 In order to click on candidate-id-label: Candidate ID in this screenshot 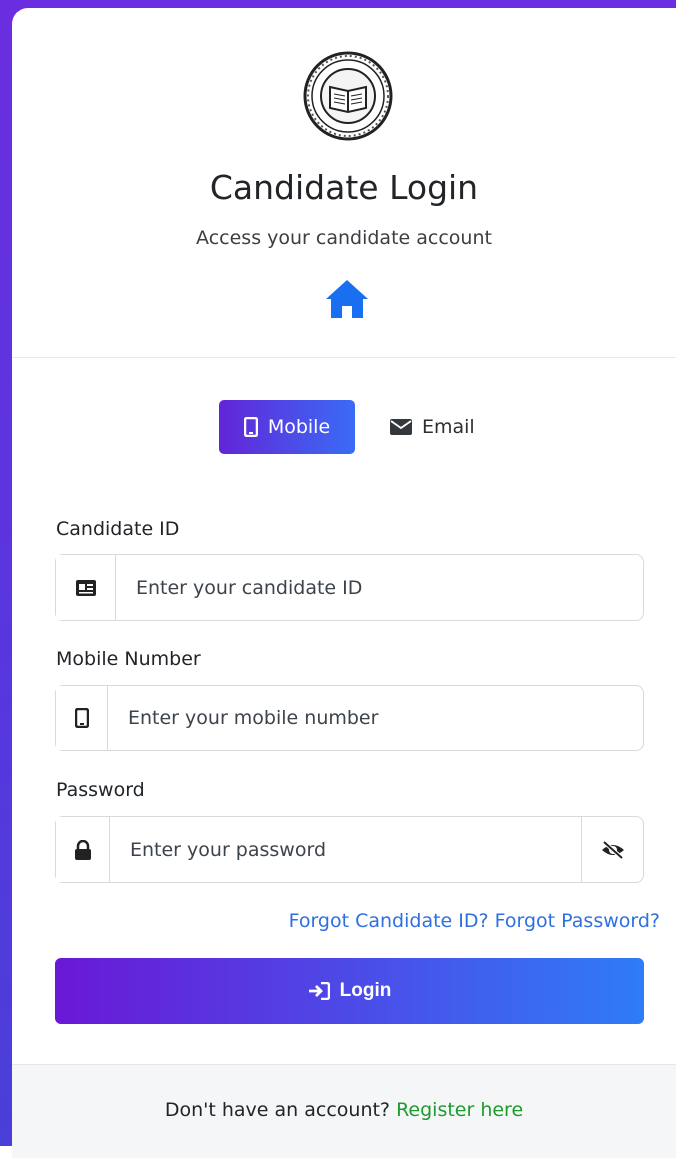, I will do `click(118, 529)`.